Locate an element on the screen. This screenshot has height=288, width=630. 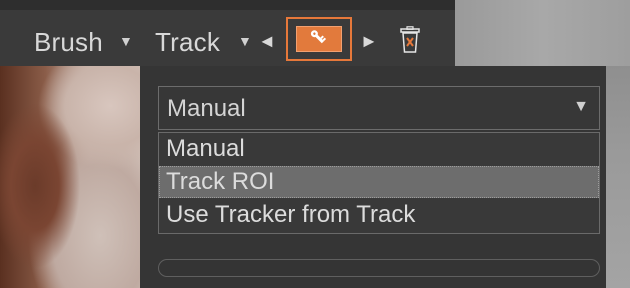
keyframe-button is located at coordinates (319, 39).